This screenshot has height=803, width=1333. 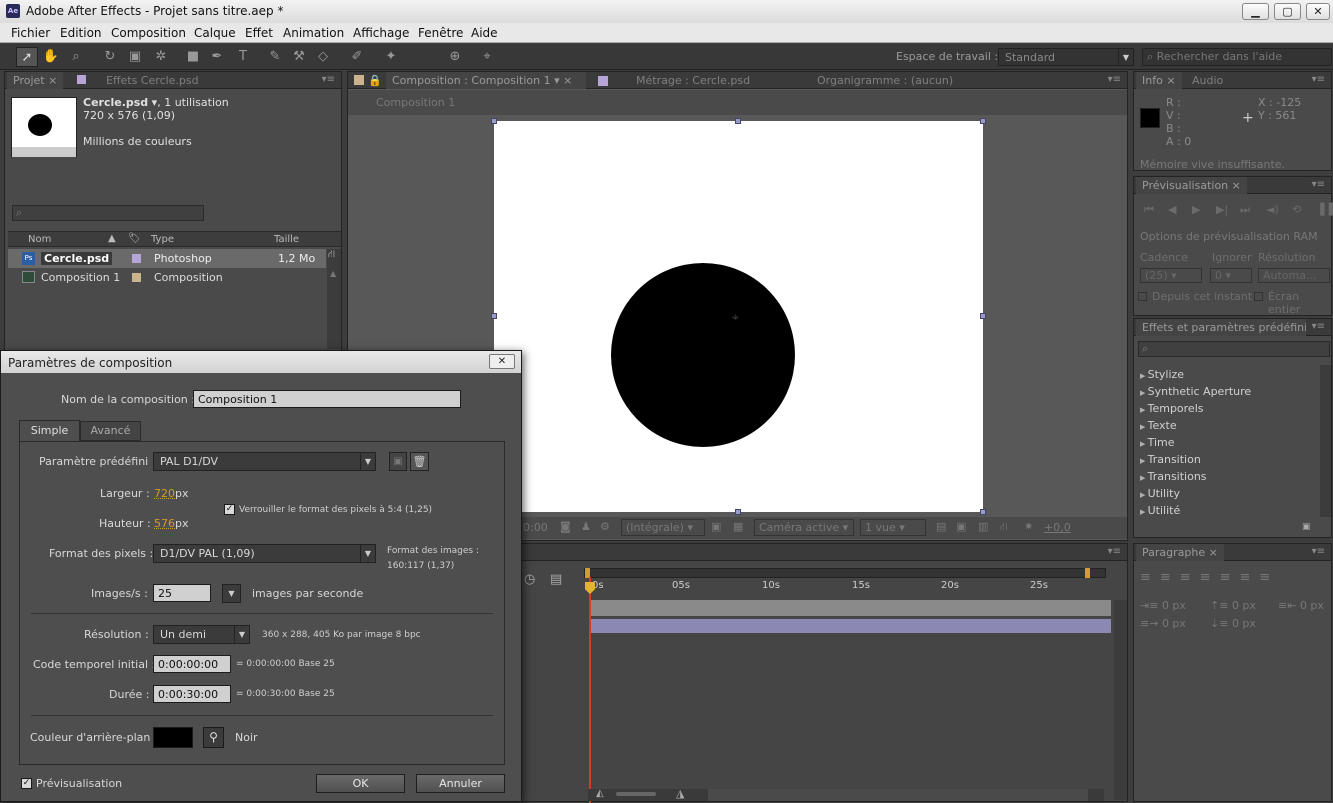 I want to click on first-line-indent: ≡→ 0 px, so click(x=1163, y=623).